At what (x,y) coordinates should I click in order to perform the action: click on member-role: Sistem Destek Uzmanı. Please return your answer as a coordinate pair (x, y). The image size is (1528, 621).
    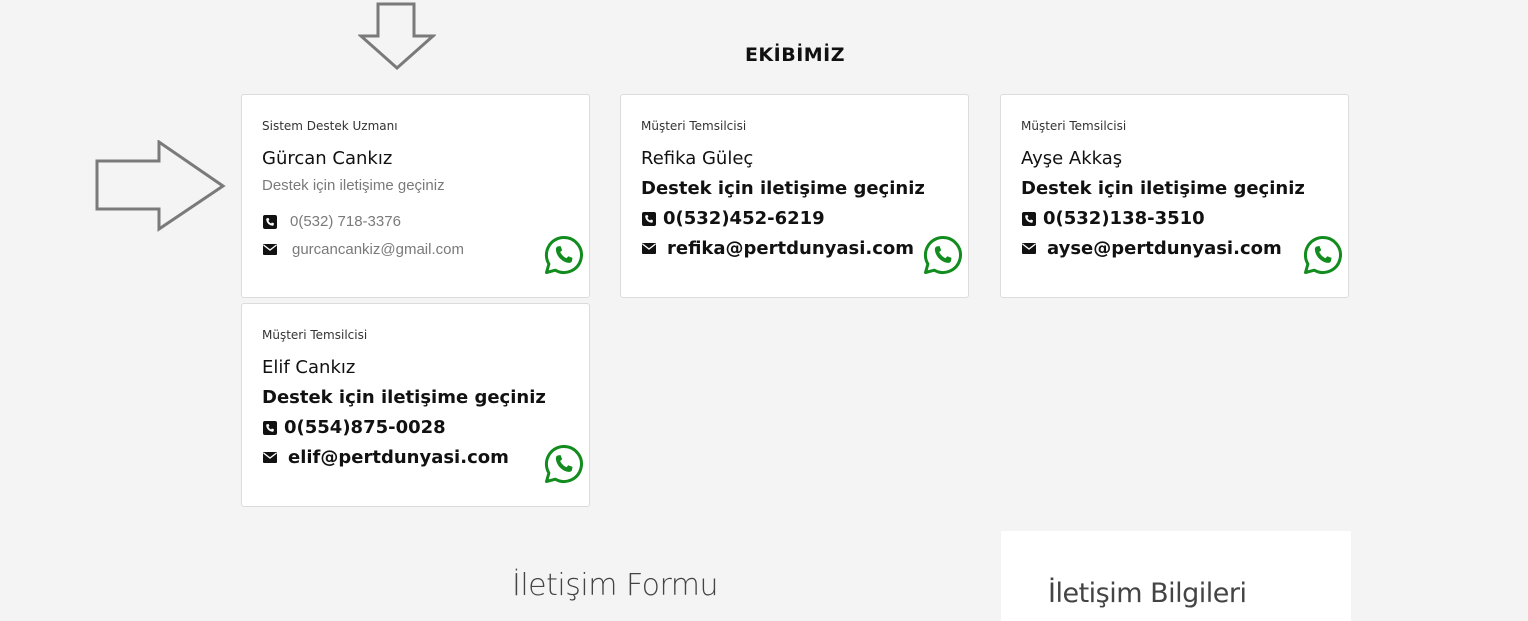
    Looking at the image, I should click on (330, 126).